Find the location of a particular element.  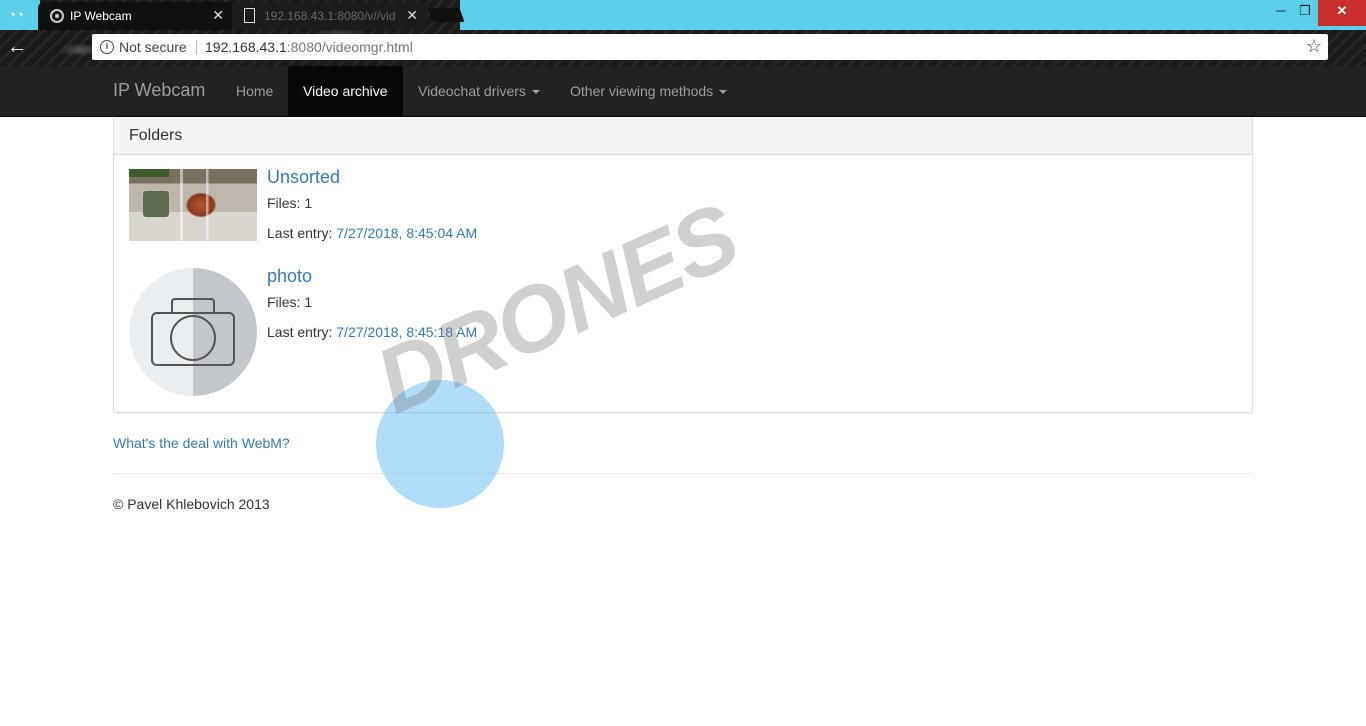

camera-thumbnail is located at coordinates (193, 332).